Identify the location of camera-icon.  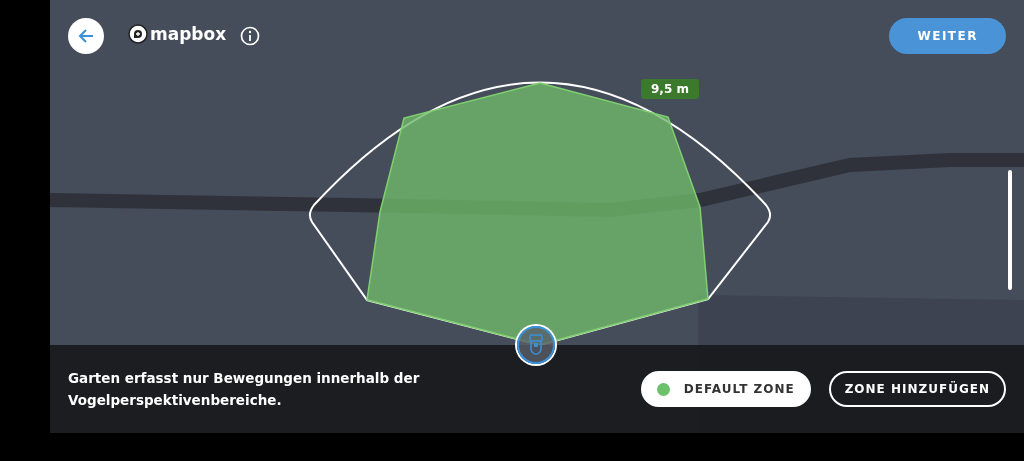
(536, 345).